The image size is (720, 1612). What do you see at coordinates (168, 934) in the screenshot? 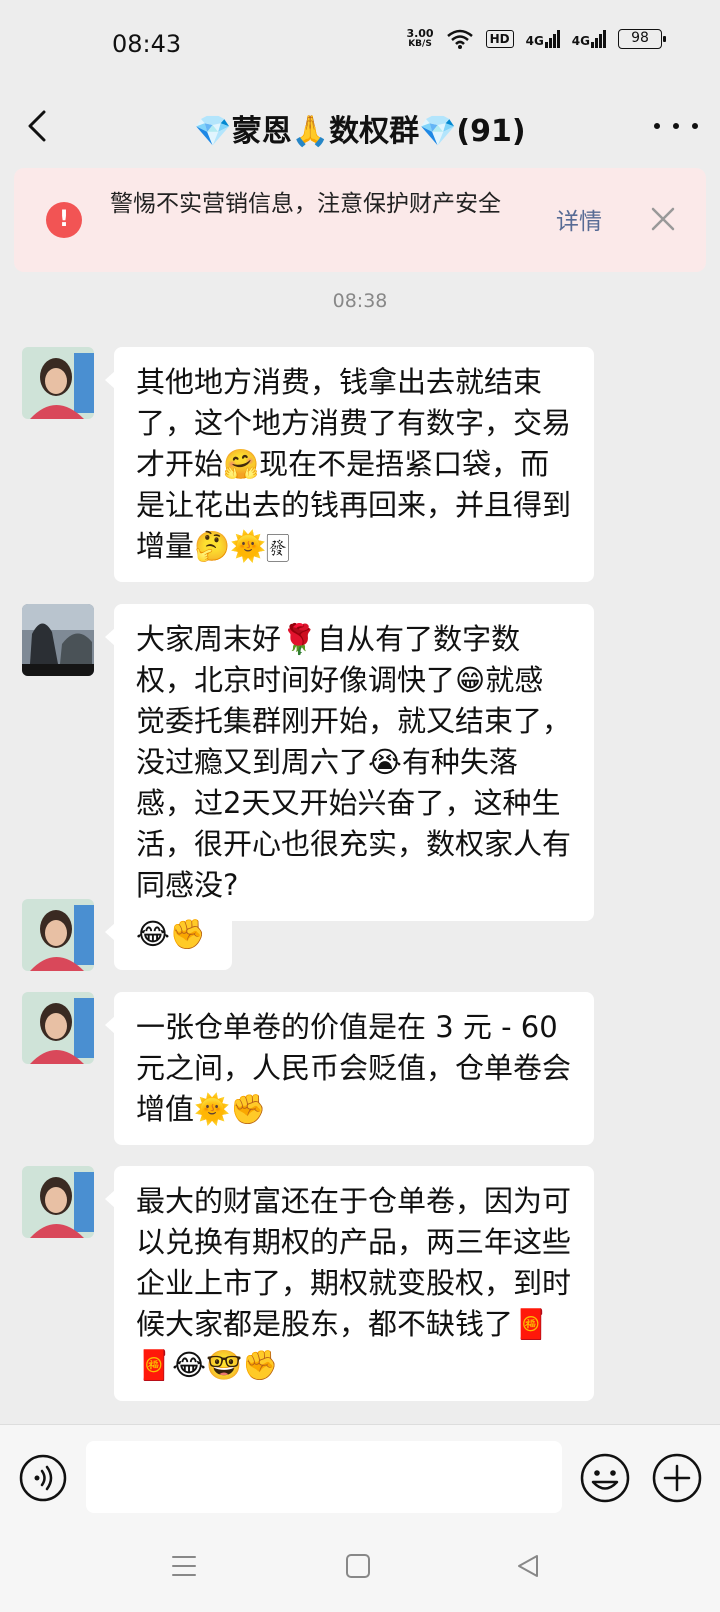
I see `message-bubble: 😂✊` at bounding box center [168, 934].